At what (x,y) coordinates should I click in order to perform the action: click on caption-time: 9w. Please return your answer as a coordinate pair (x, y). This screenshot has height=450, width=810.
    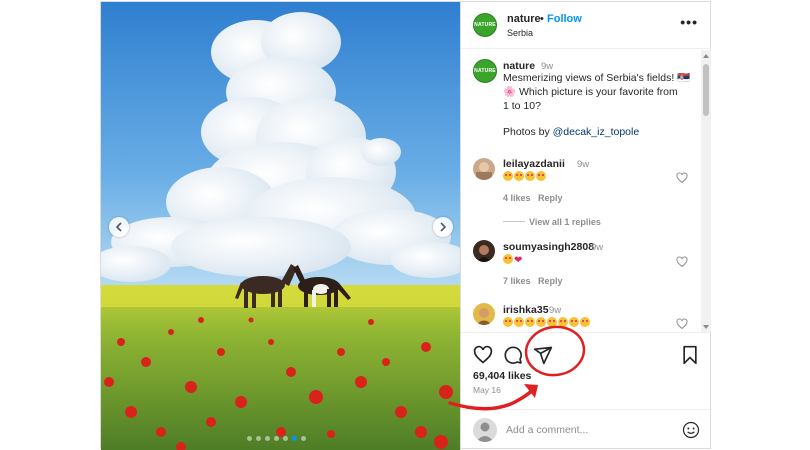
    Looking at the image, I should click on (547, 66).